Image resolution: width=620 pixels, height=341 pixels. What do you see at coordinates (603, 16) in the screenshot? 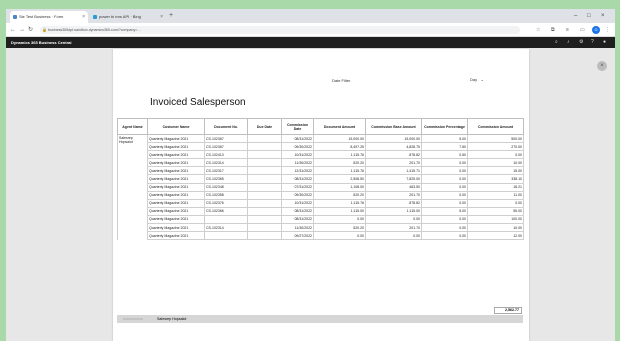
I see `close-window-icon: ×` at bounding box center [603, 16].